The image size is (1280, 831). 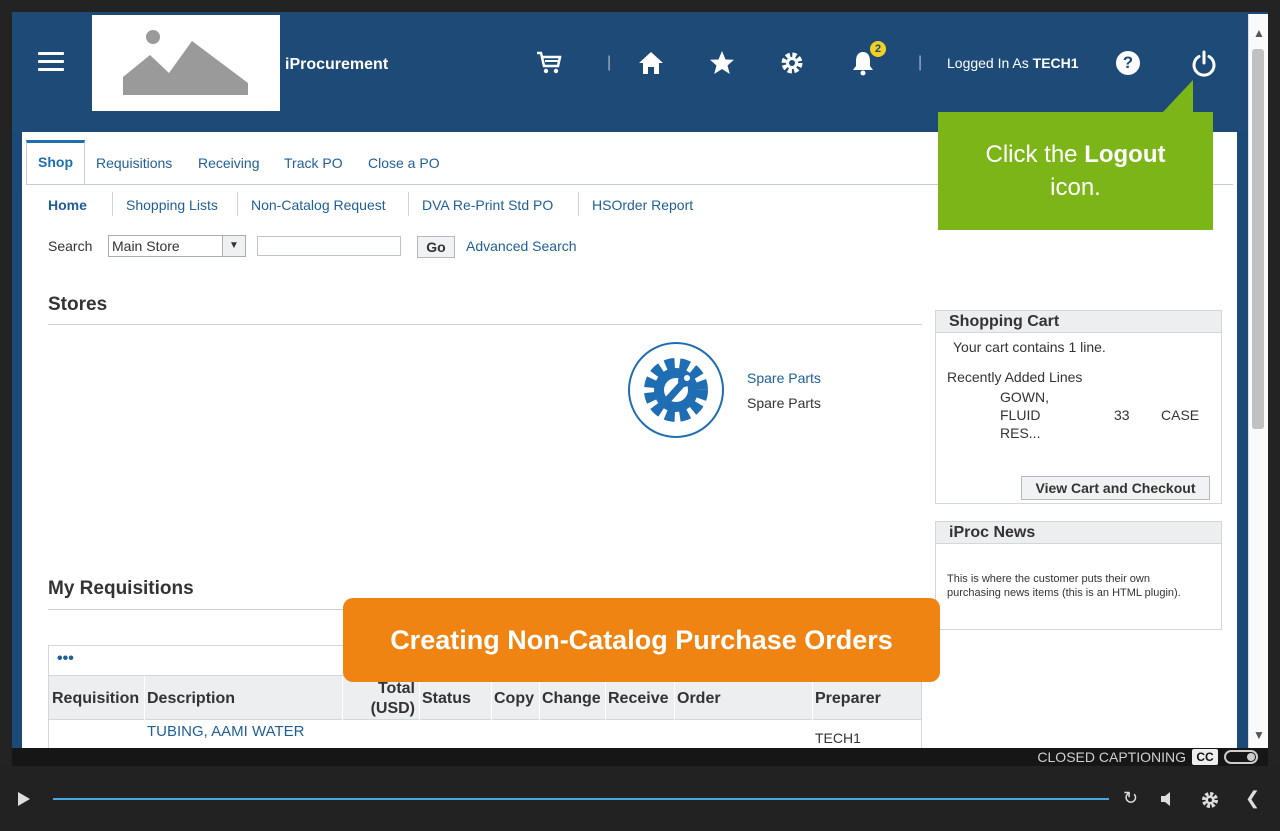 I want to click on col-total-line2: (USD), so click(x=392, y=708).